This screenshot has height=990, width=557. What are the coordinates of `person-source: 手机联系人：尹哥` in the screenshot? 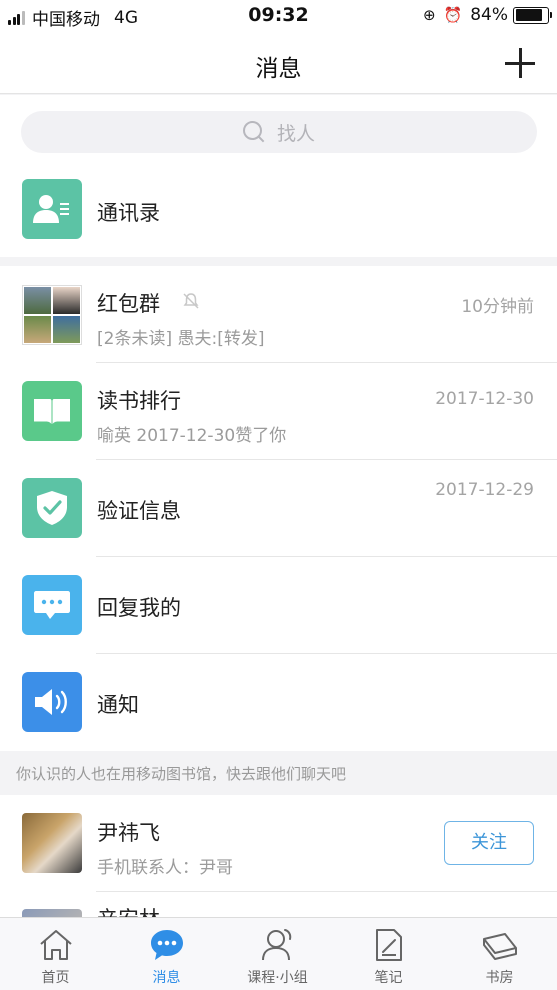 It's located at (165, 868).